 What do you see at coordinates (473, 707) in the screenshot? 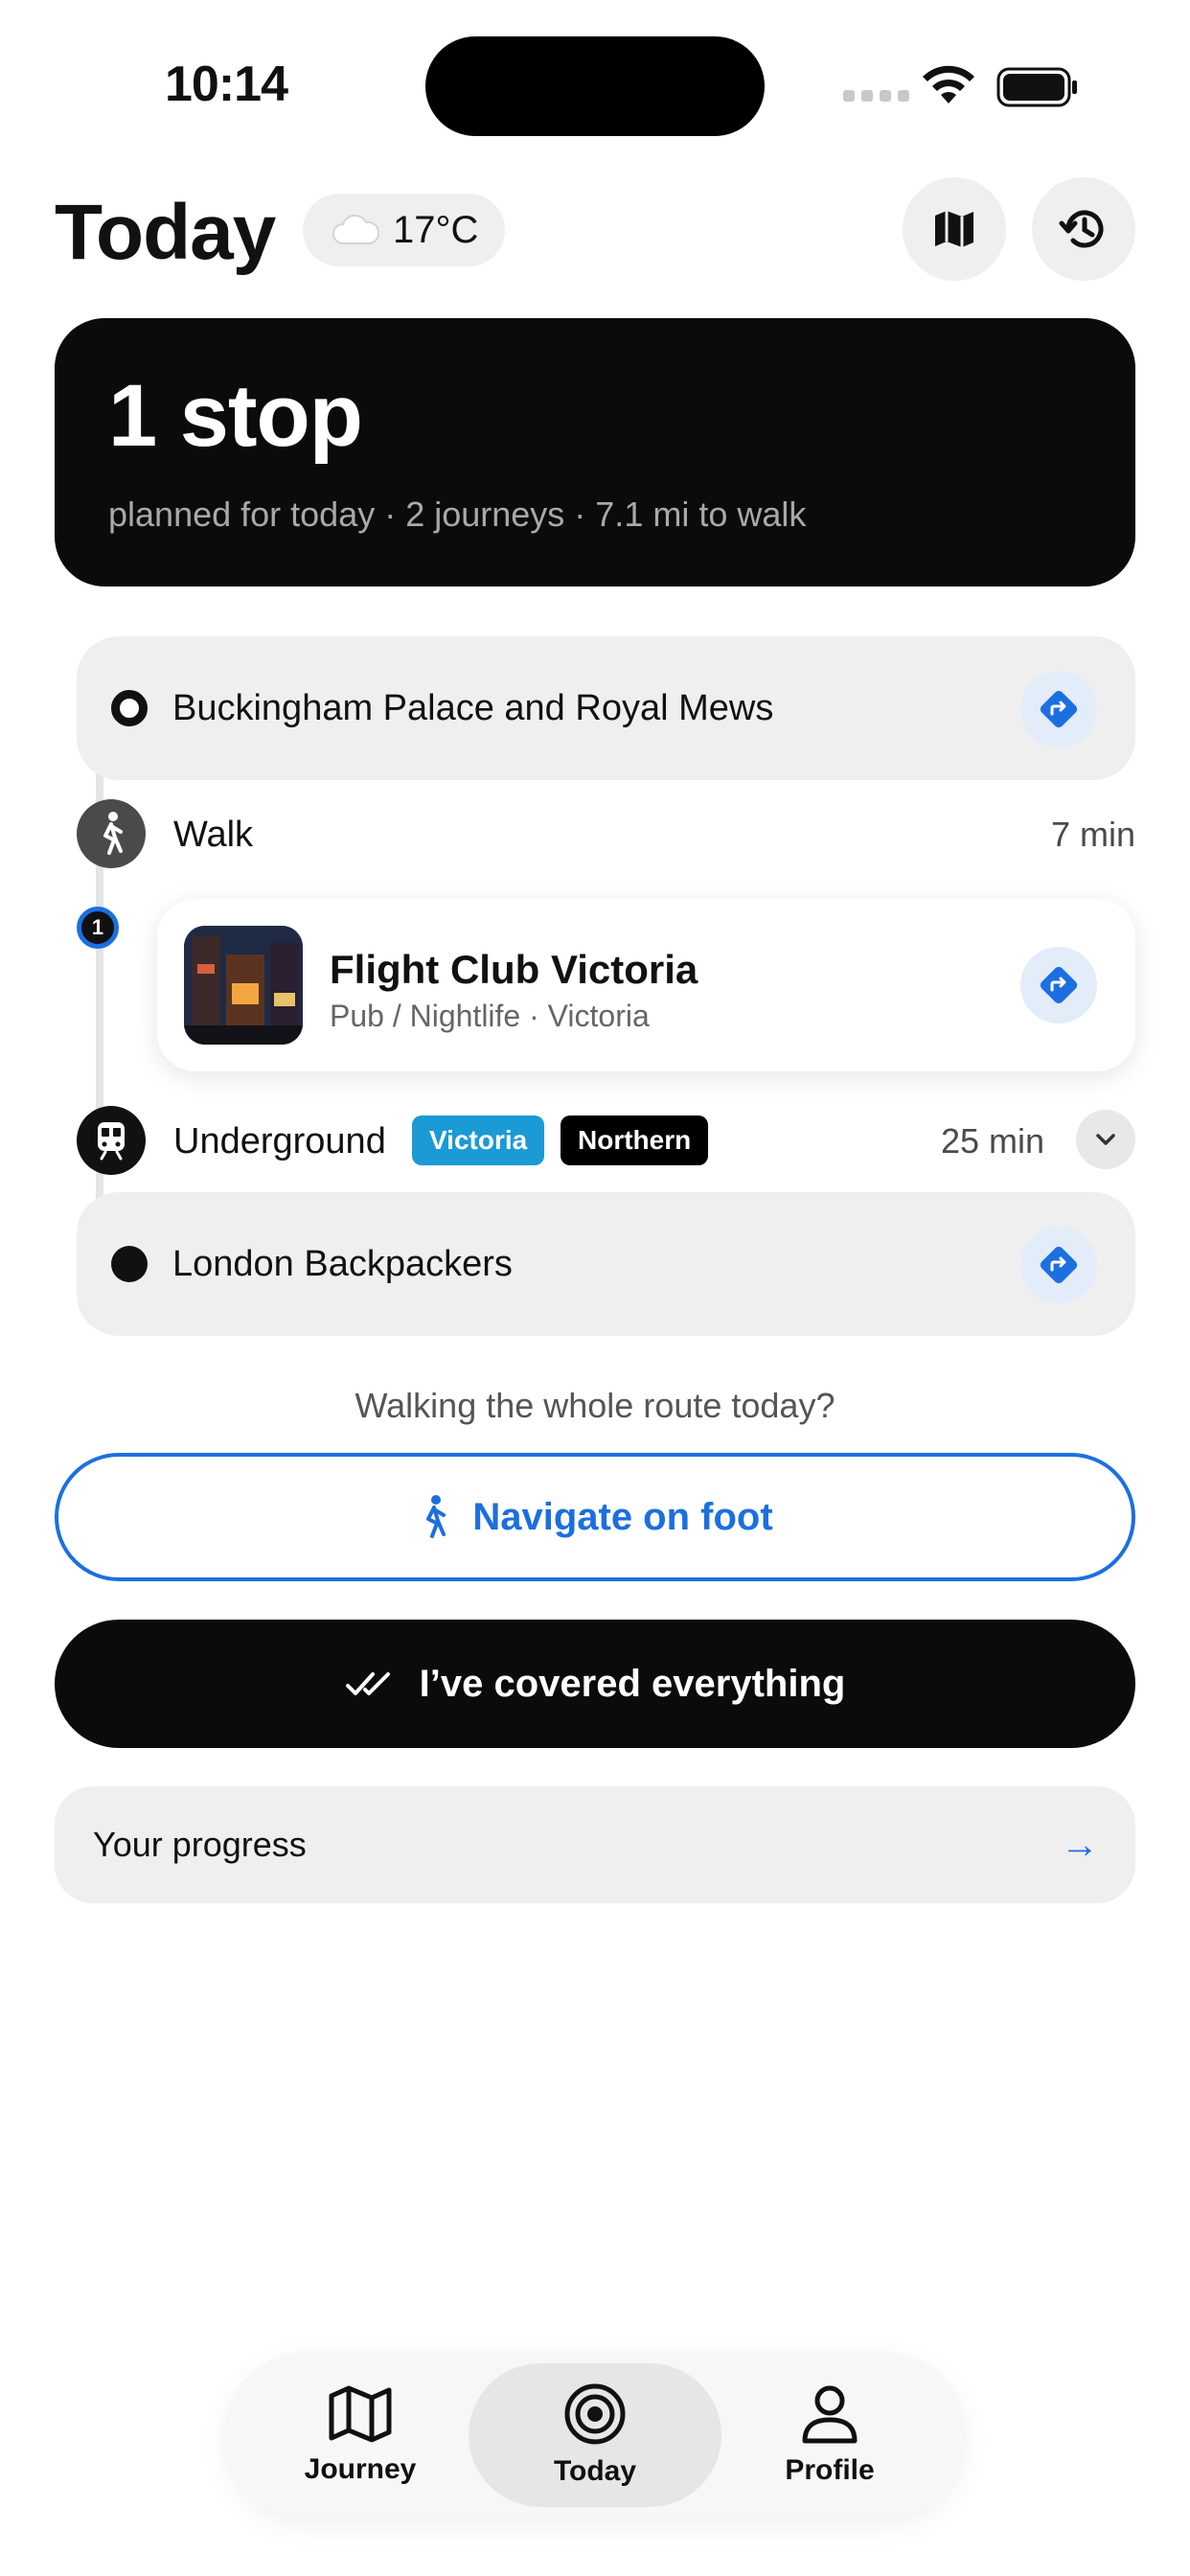
I see `start-stop-name: Buckingham Palace and Royal Mews` at bounding box center [473, 707].